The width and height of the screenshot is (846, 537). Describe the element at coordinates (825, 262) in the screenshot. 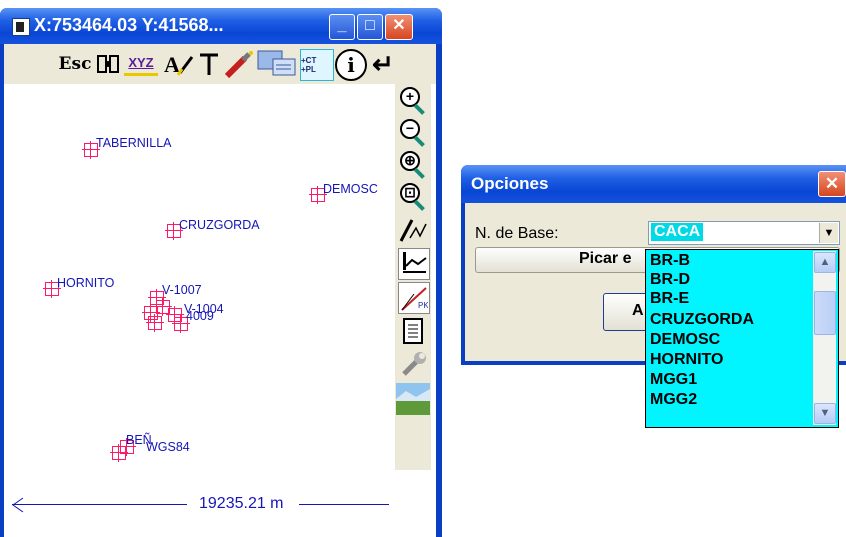

I see `scroll-up-icon: ▲` at that location.